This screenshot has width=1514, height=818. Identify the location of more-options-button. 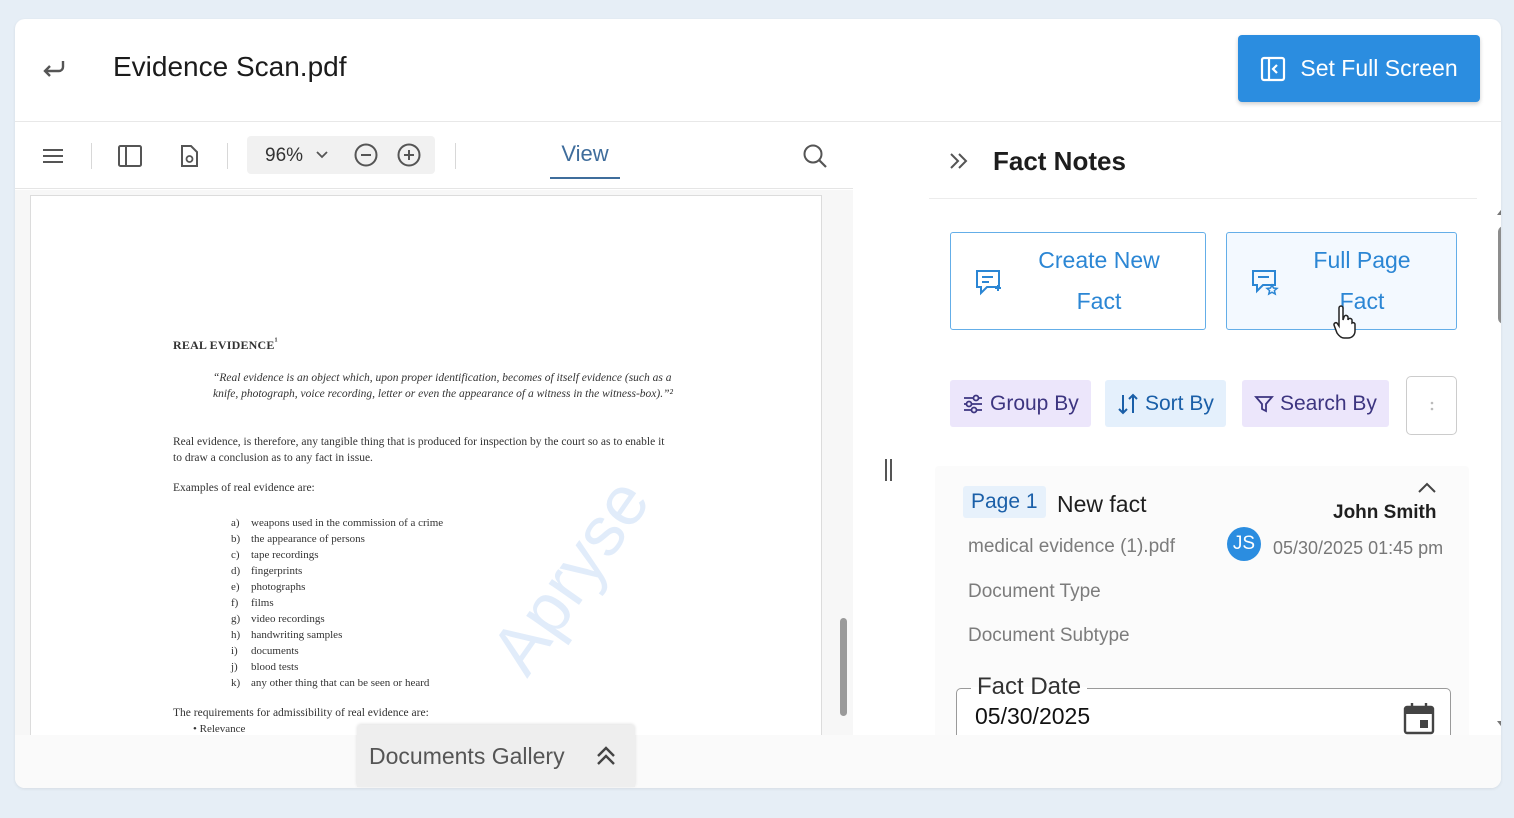
(1431, 405).